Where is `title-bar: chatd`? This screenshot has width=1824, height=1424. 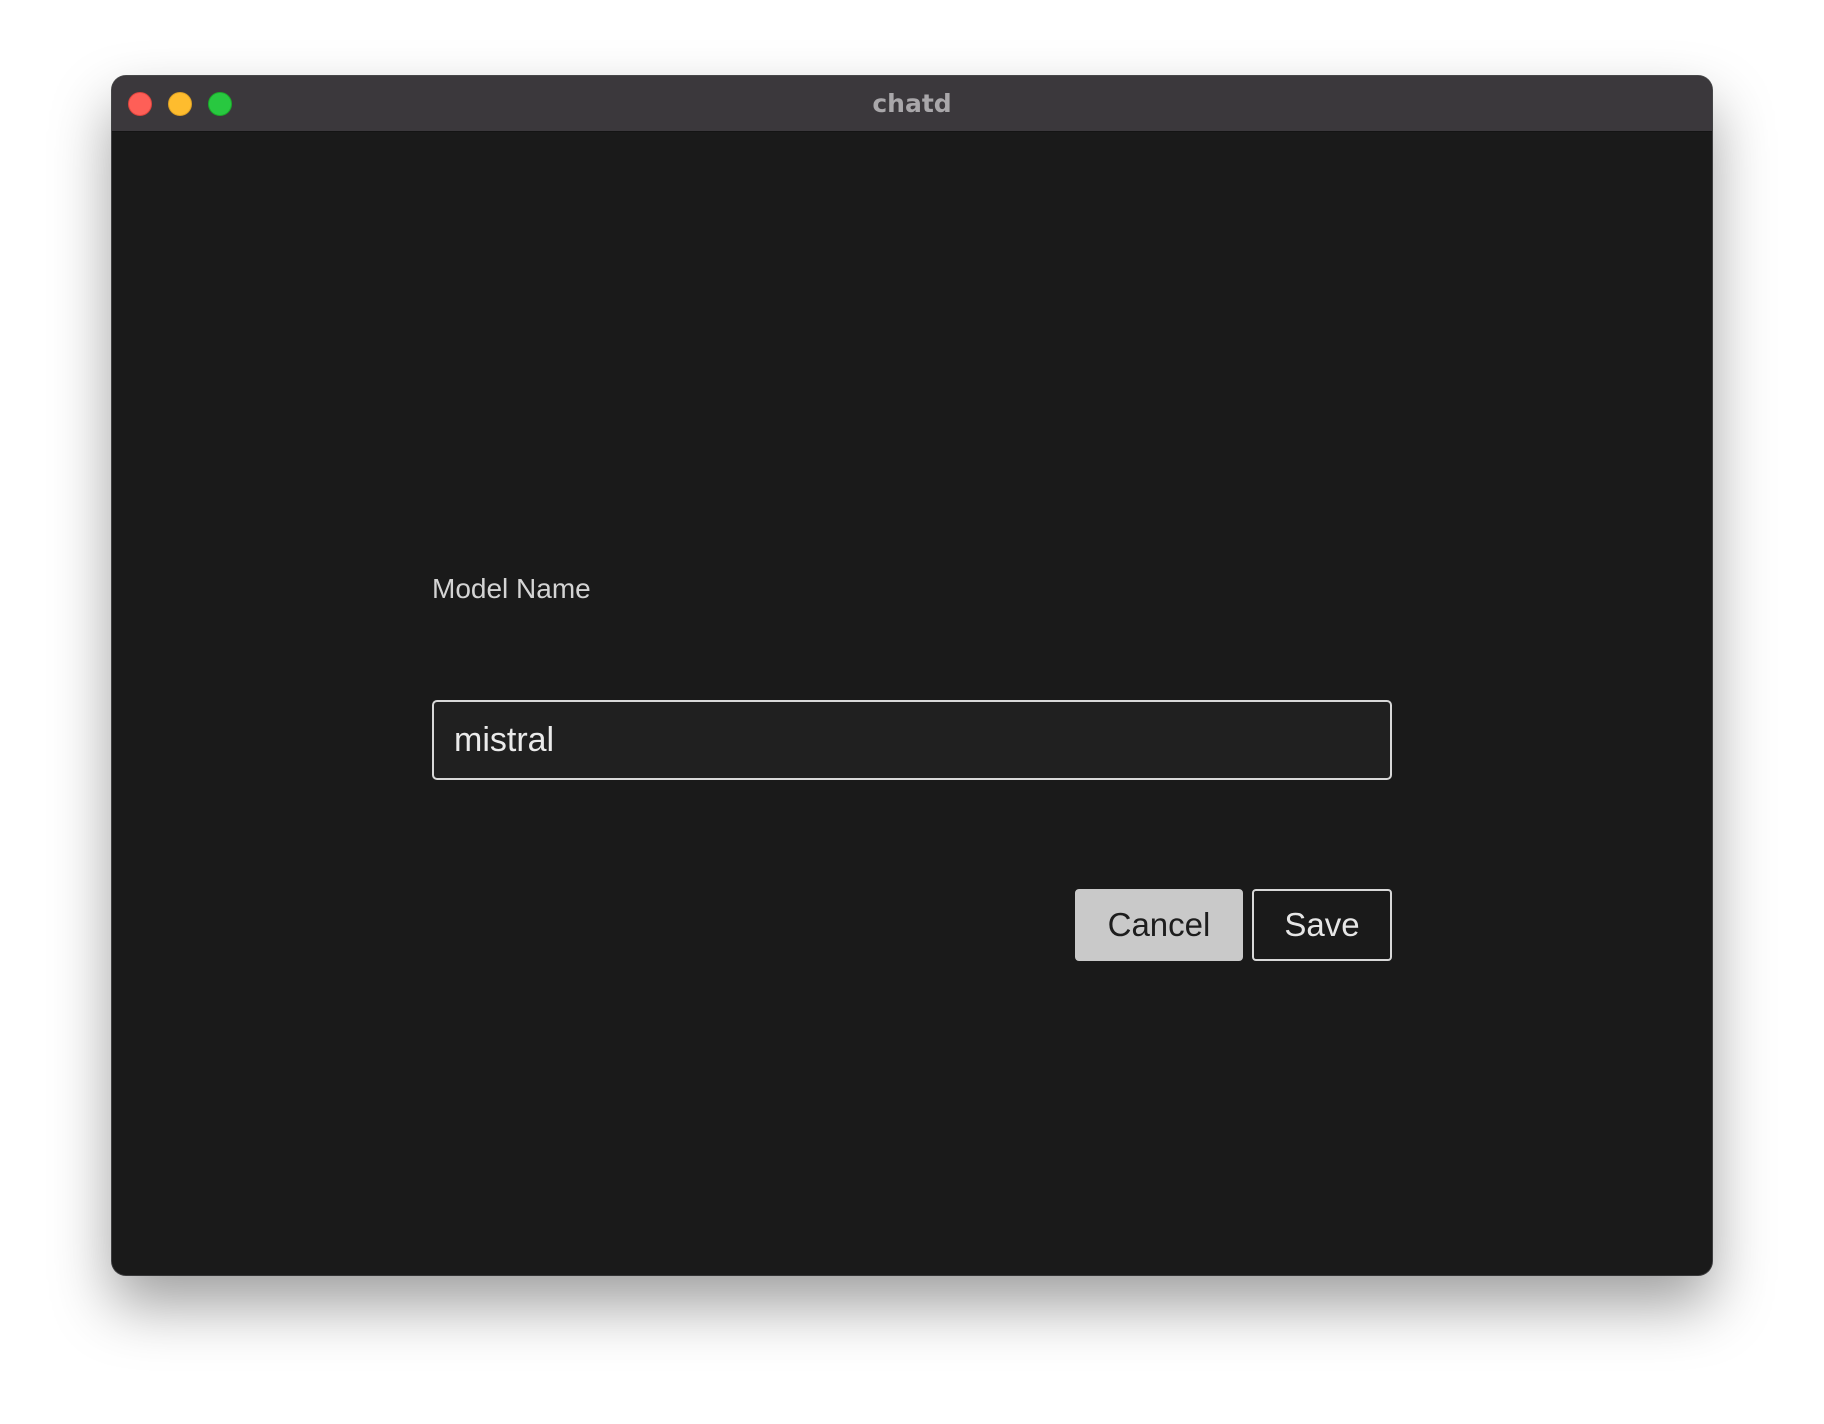
title-bar: chatd is located at coordinates (912, 104).